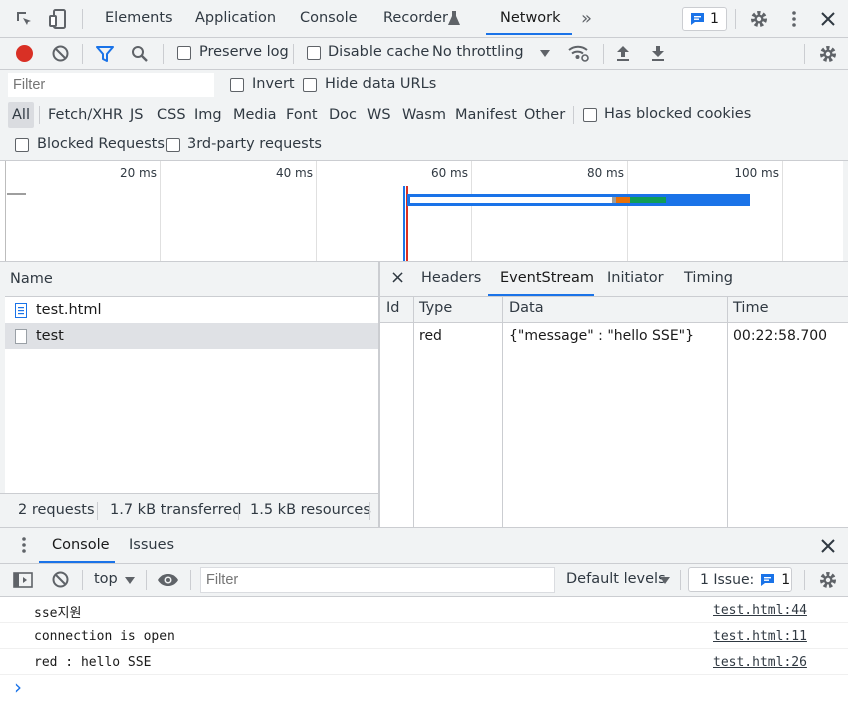 The height and width of the screenshot is (708, 848). I want to click on filter-type-fetch-xhr: Fetch/XHR, so click(85, 115).